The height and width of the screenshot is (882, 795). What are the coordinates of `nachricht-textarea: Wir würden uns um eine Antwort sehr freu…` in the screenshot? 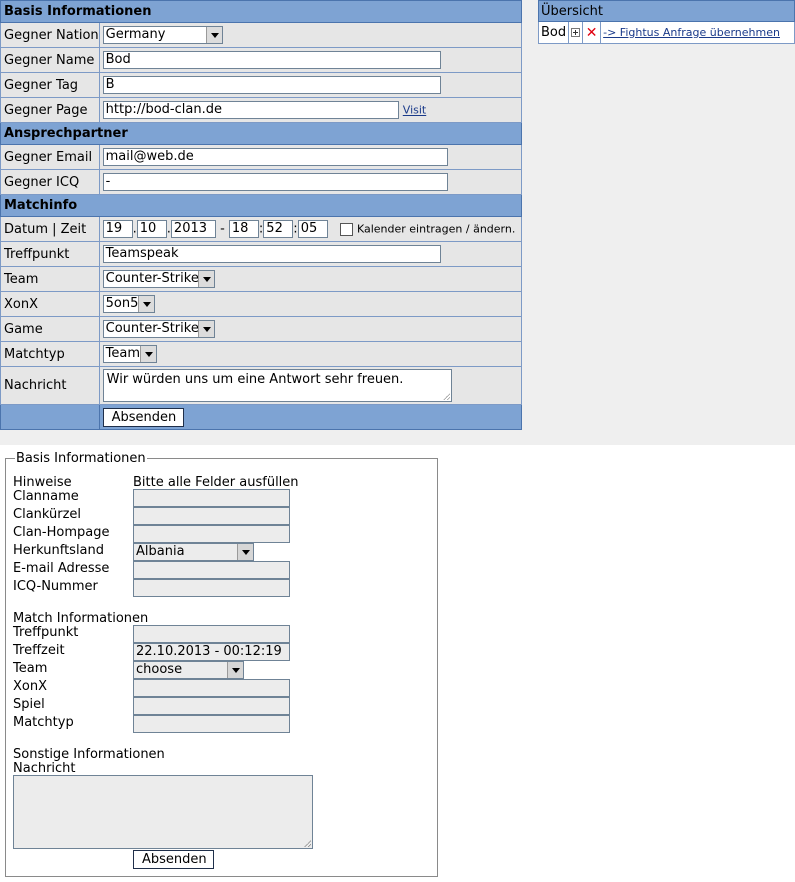 It's located at (277, 385).